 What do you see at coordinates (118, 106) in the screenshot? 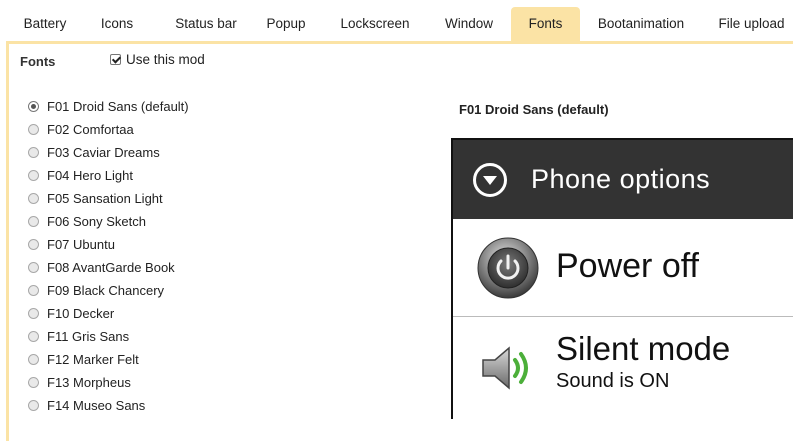
I see `font-option-label: F01 Droid Sans (default)` at bounding box center [118, 106].